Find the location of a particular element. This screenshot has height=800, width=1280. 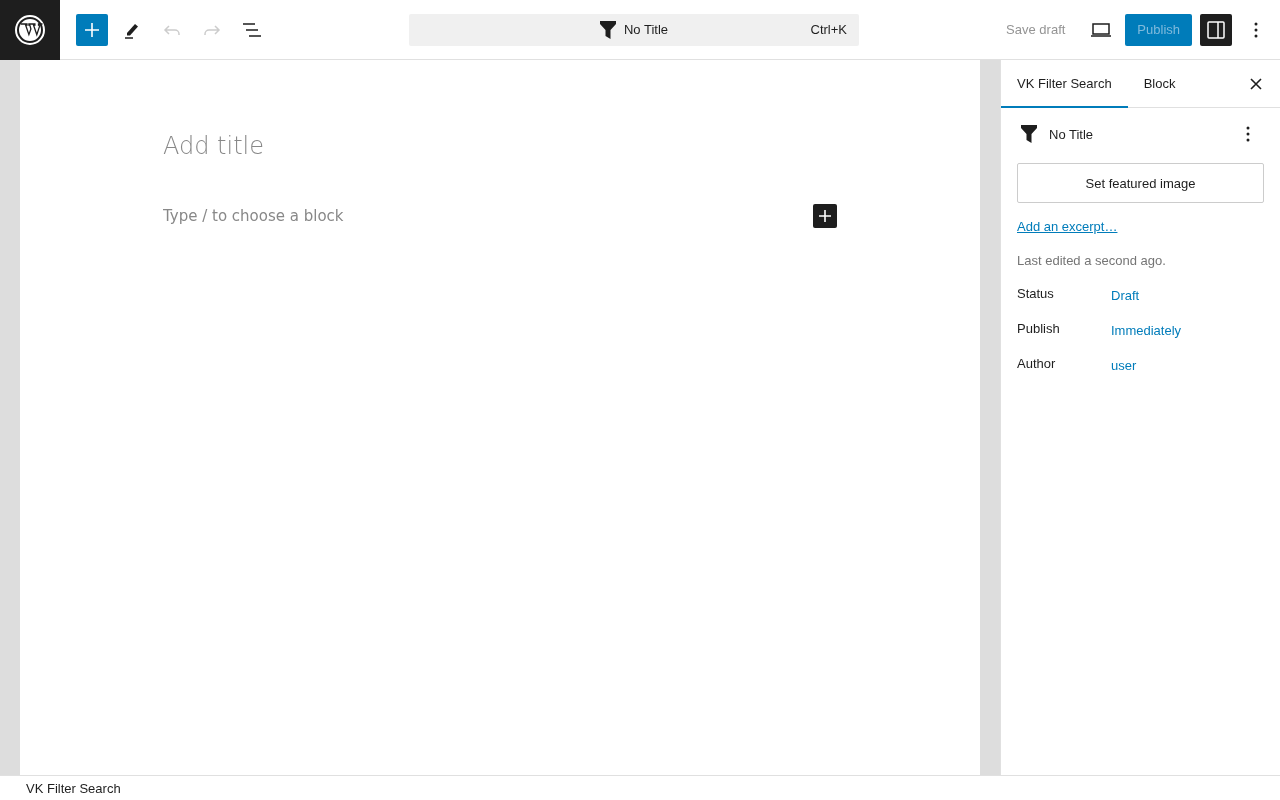

set-featured-image-button: Set featured image is located at coordinates (1140, 183).